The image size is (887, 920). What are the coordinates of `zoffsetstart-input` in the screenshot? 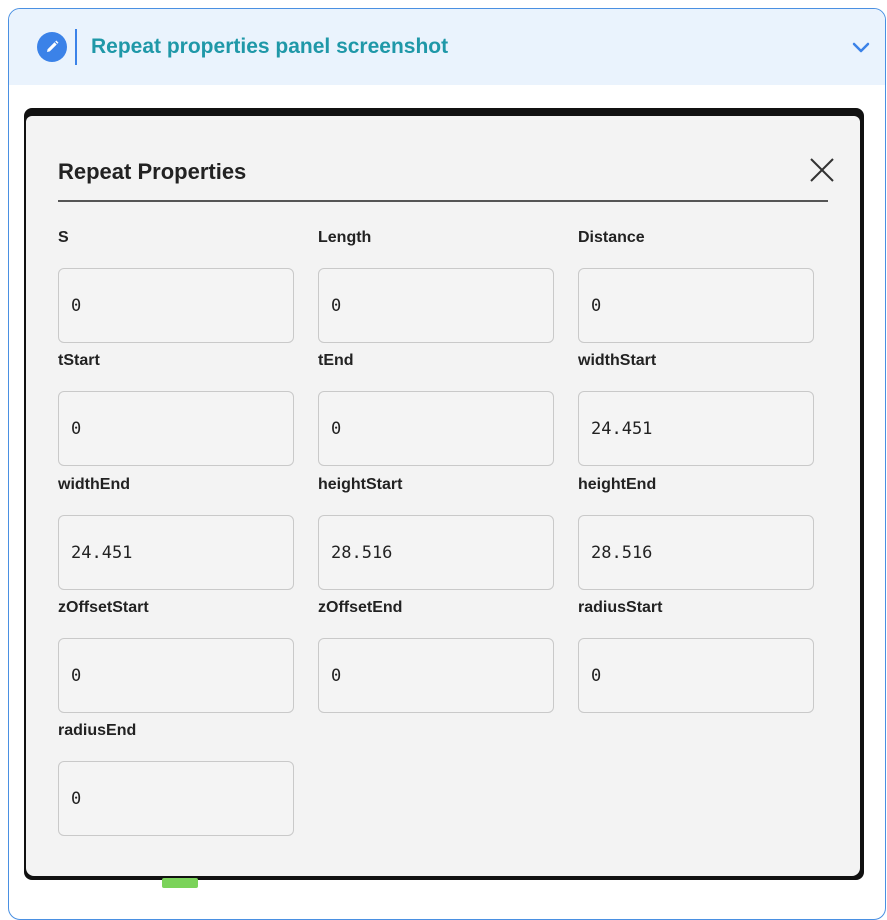 It's located at (176, 675).